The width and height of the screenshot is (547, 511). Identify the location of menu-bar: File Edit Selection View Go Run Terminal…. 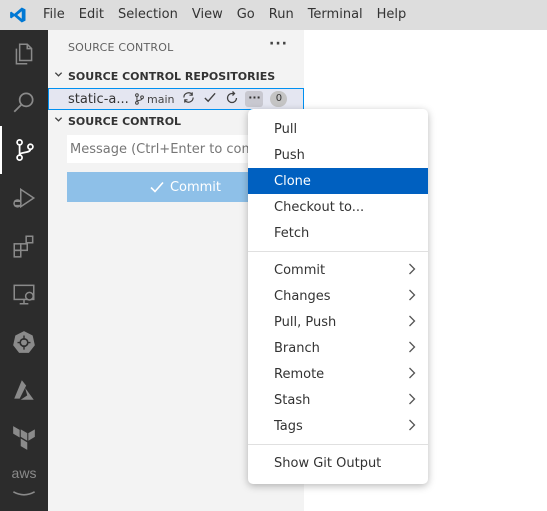
(273, 15).